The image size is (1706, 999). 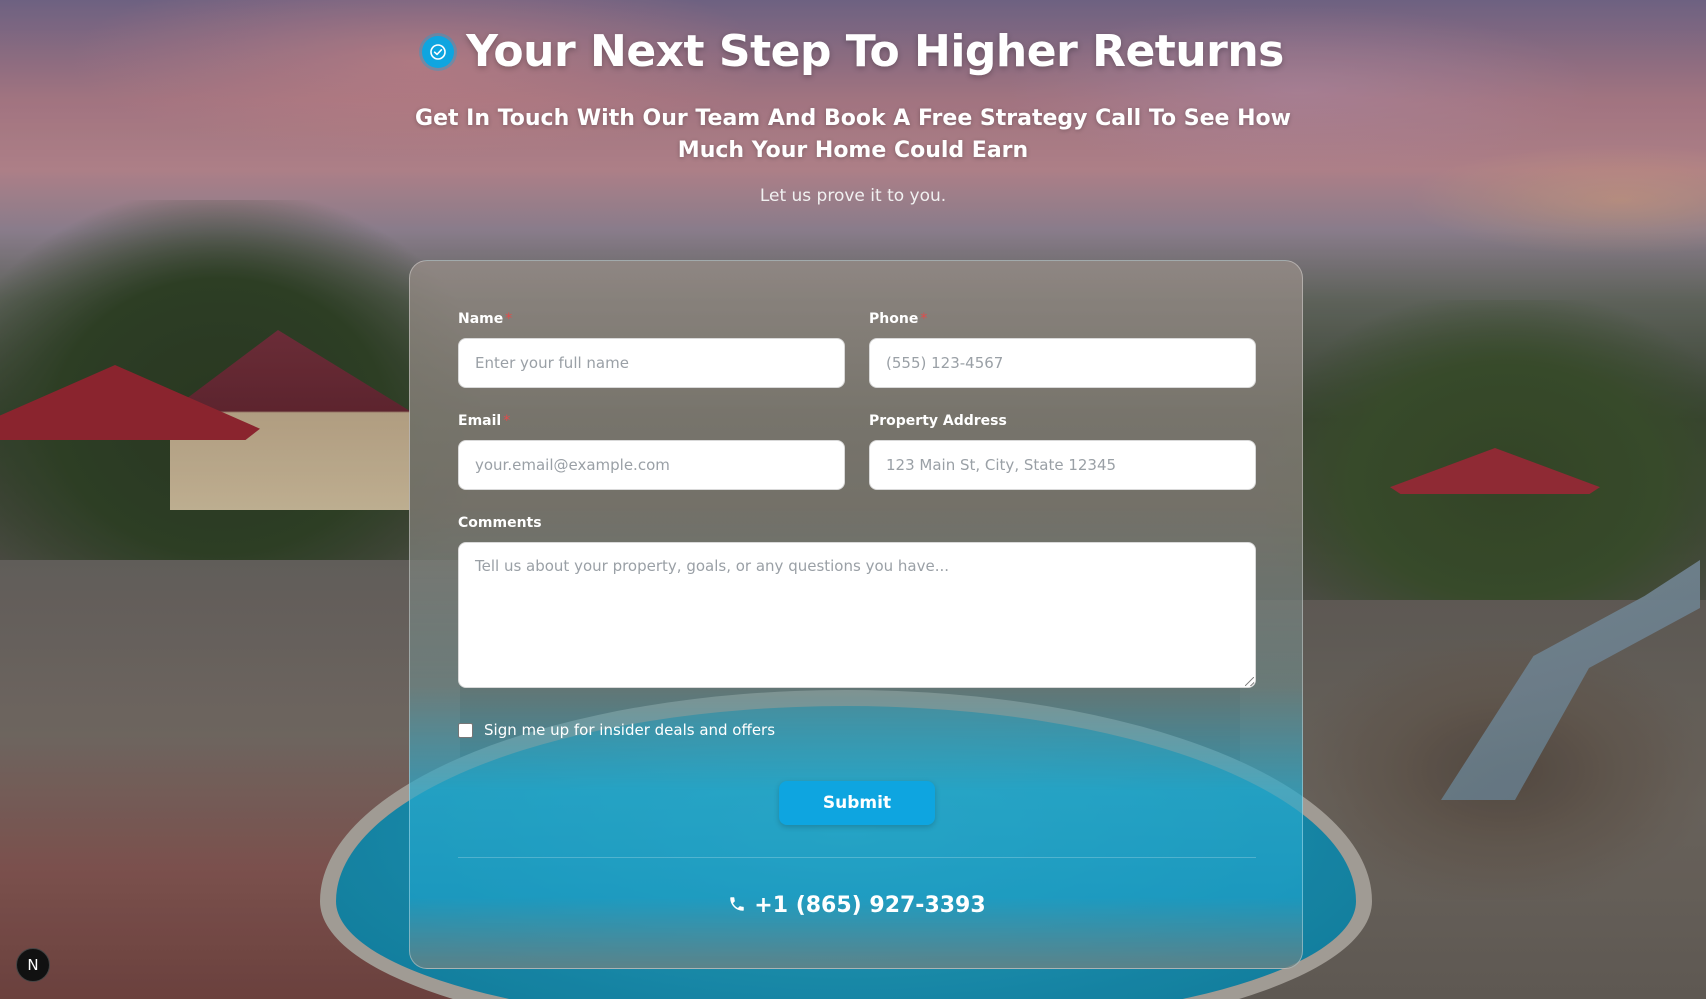 I want to click on address-input, so click(x=1062, y=465).